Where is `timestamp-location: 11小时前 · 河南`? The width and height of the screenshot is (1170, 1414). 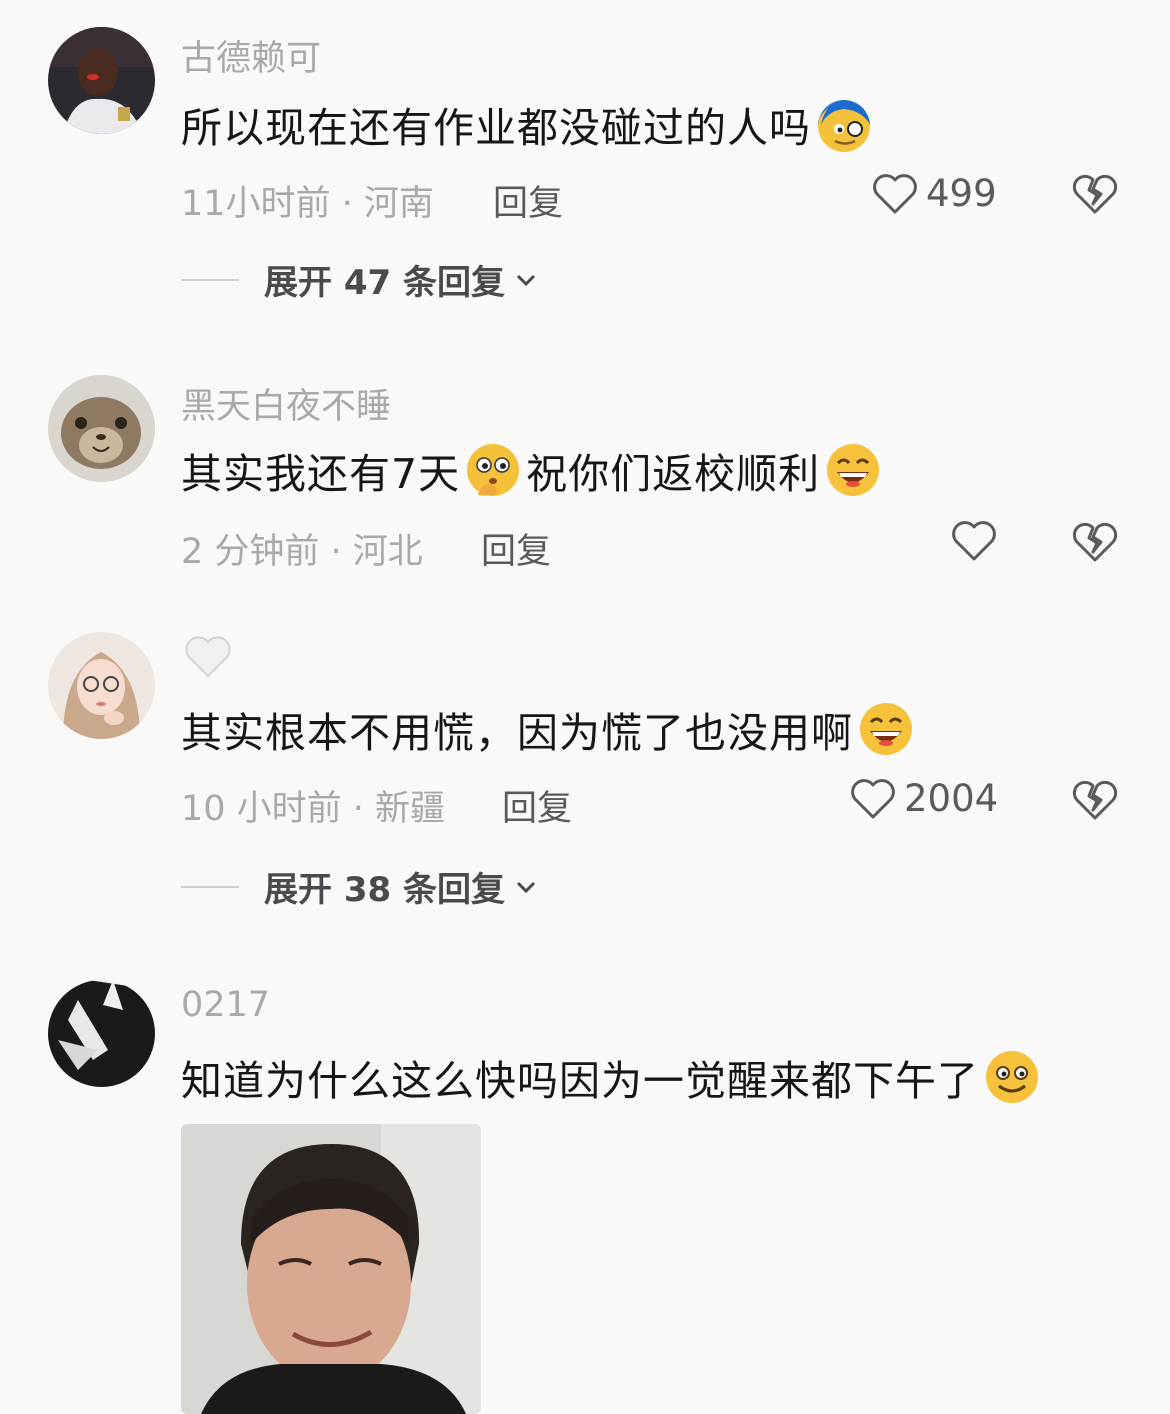 timestamp-location: 11小时前 · 河南 is located at coordinates (307, 204).